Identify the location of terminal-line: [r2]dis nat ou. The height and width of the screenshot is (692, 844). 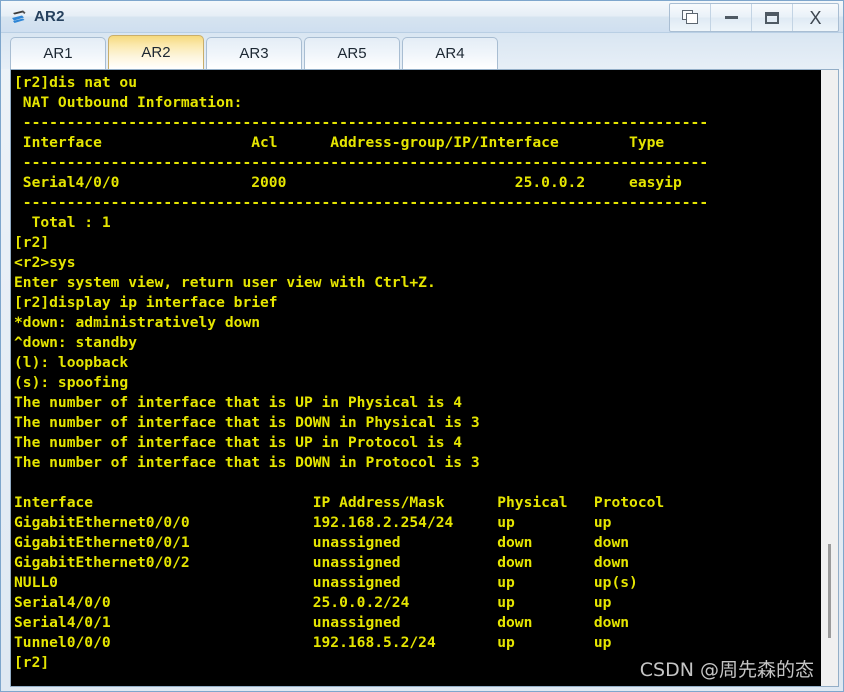
(76, 82).